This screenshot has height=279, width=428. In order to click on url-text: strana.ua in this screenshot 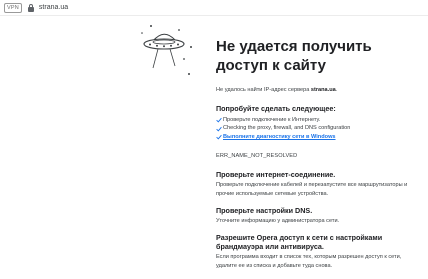, I will do `click(53, 7)`.